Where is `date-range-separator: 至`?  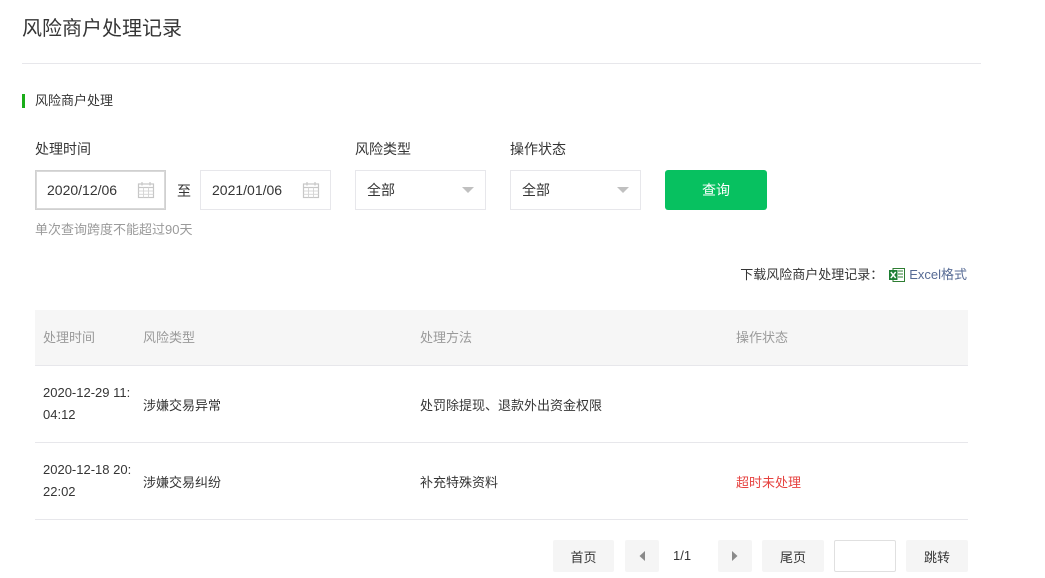 date-range-separator: 至 is located at coordinates (184, 191).